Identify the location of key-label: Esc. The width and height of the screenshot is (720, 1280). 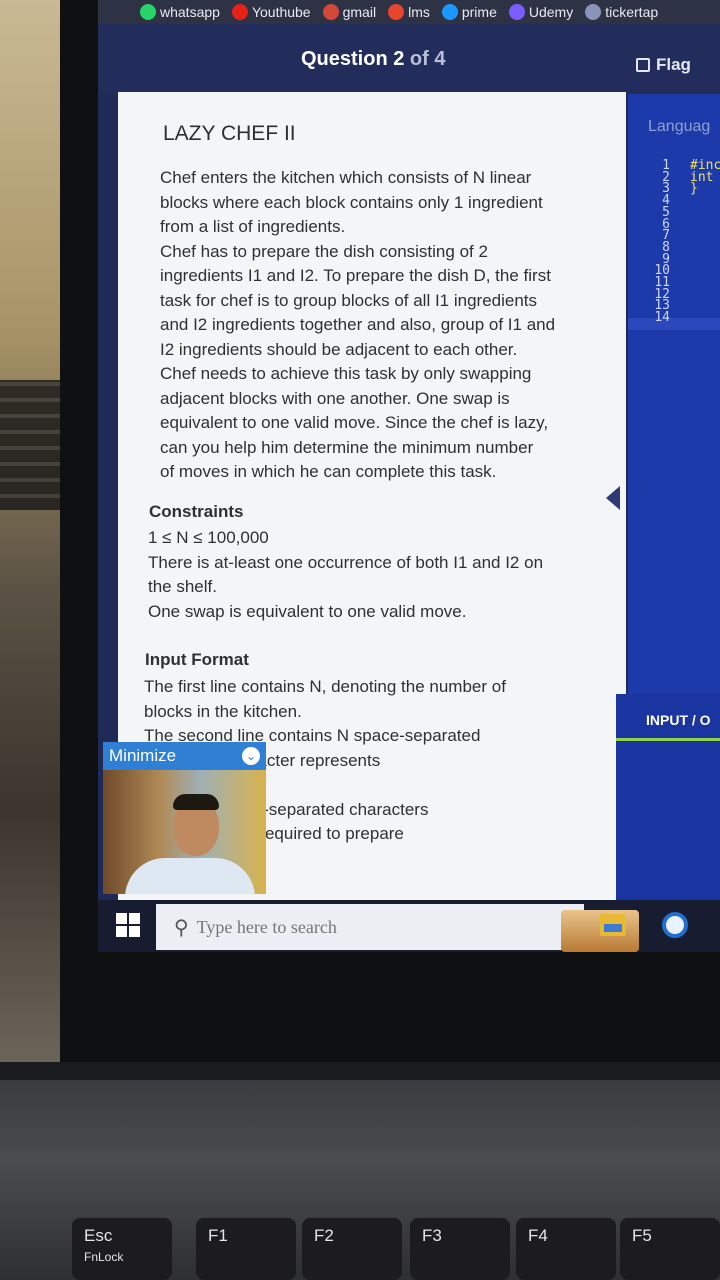
(98, 1235).